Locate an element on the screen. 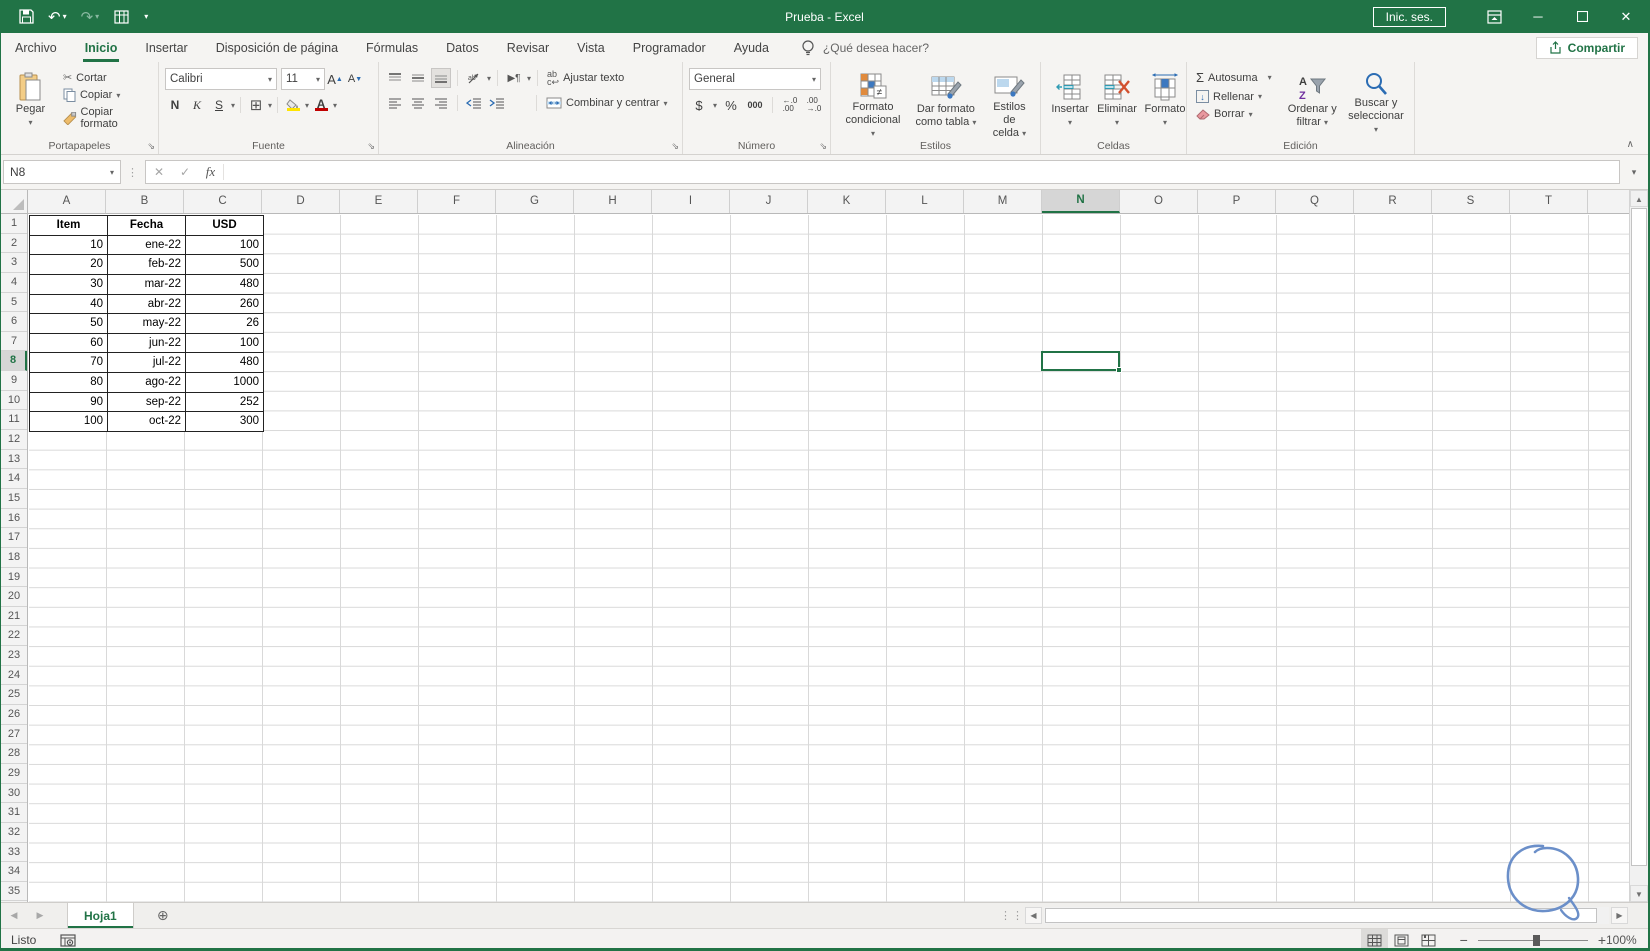  row-header-13: 13 is located at coordinates (14, 460).